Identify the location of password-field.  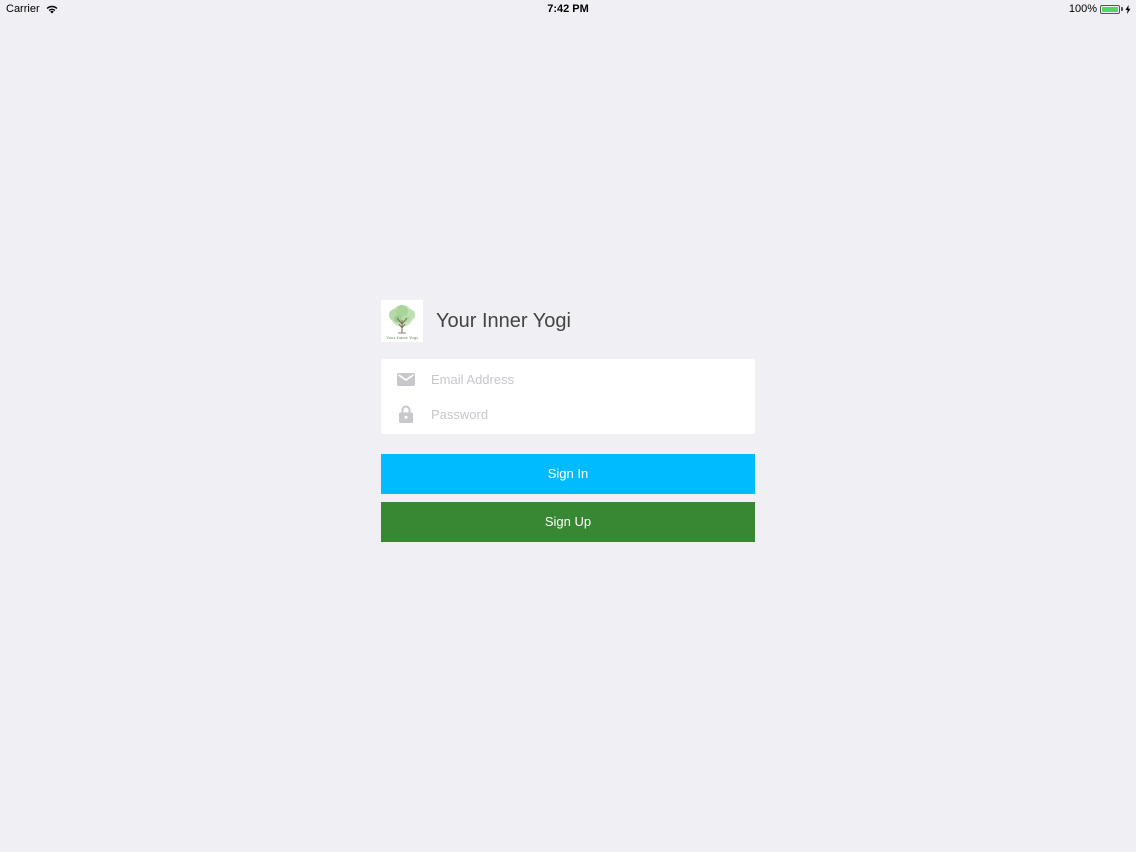
(581, 414).